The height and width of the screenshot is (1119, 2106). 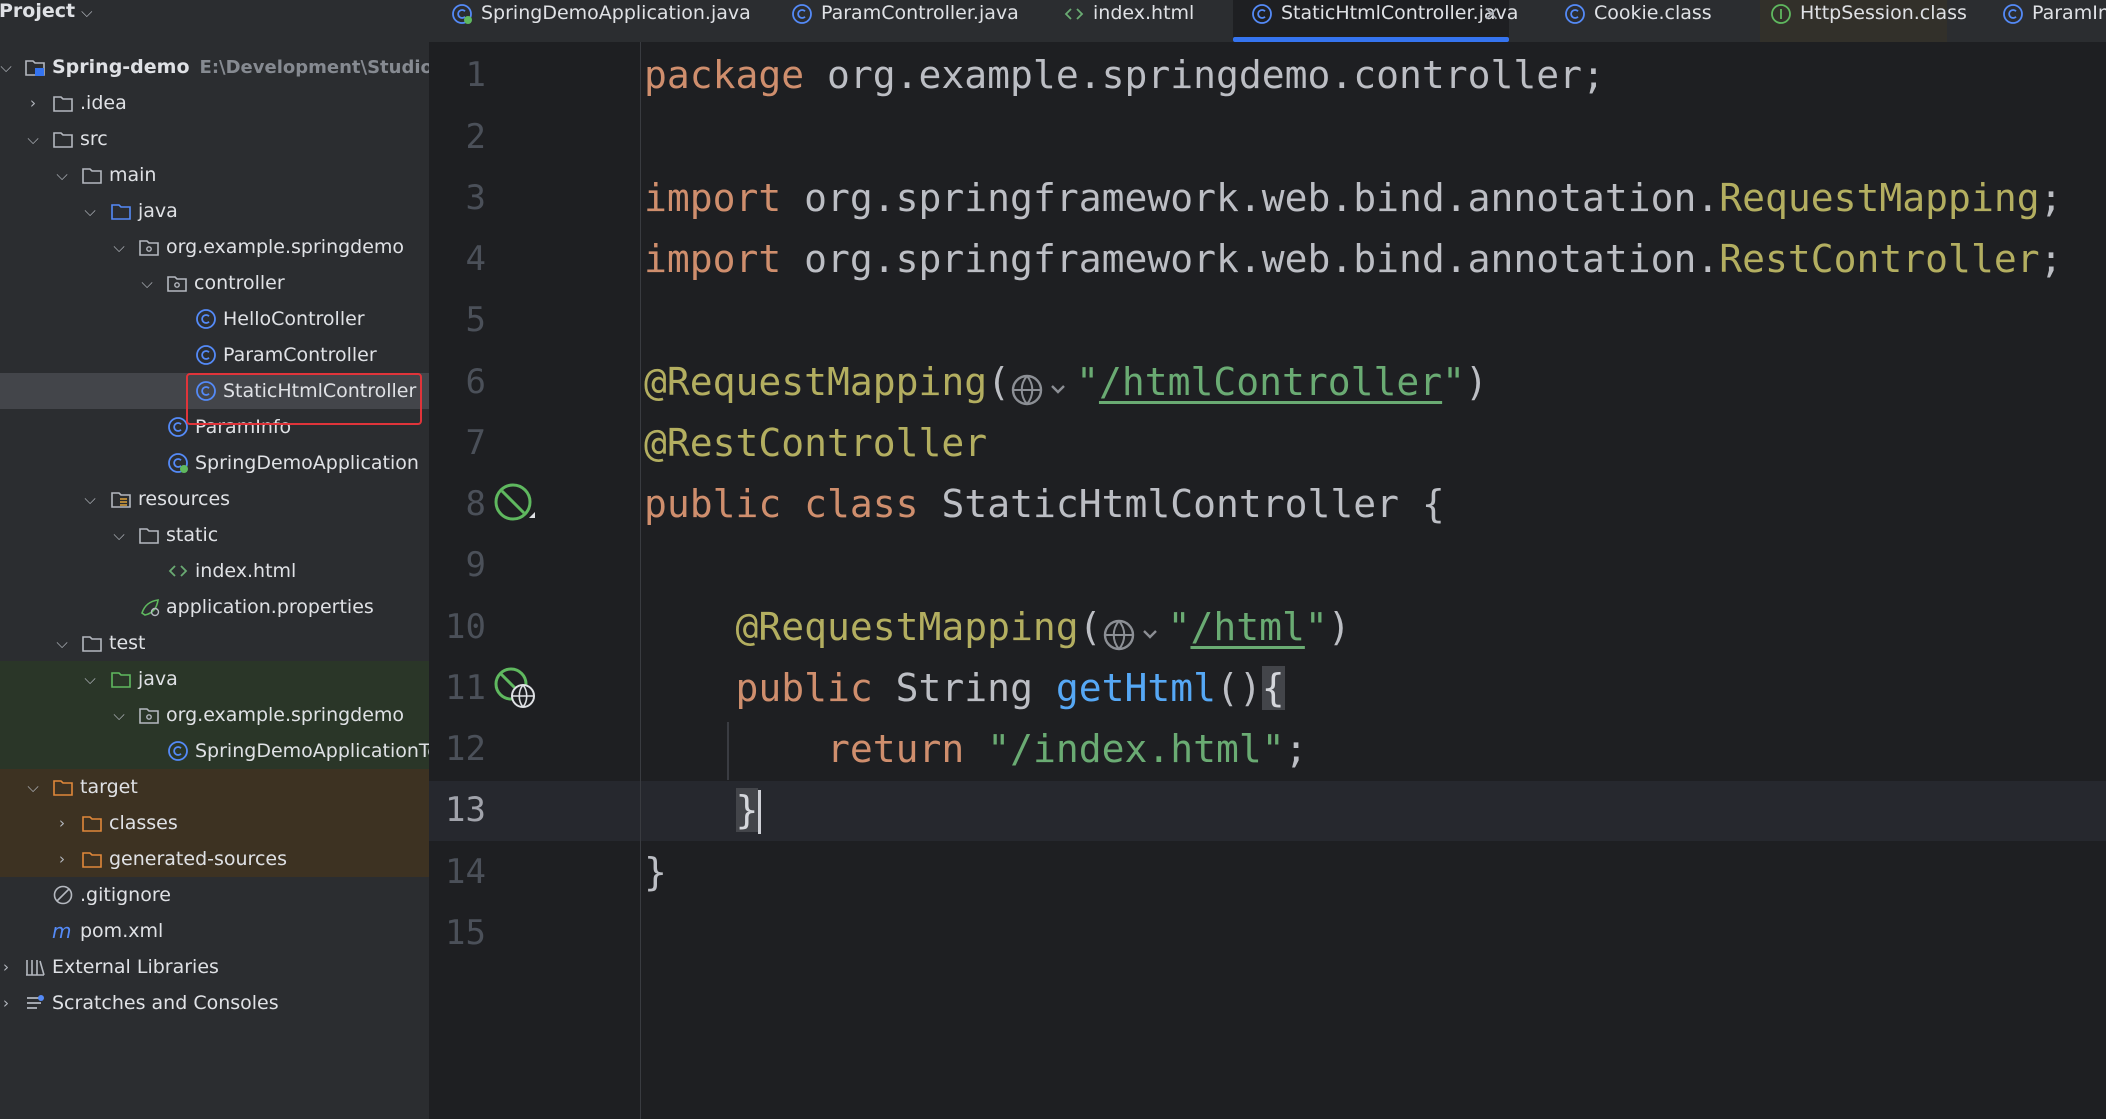 What do you see at coordinates (1044, 504) in the screenshot?
I see `code-line-8: public class StaticHtmlController {` at bounding box center [1044, 504].